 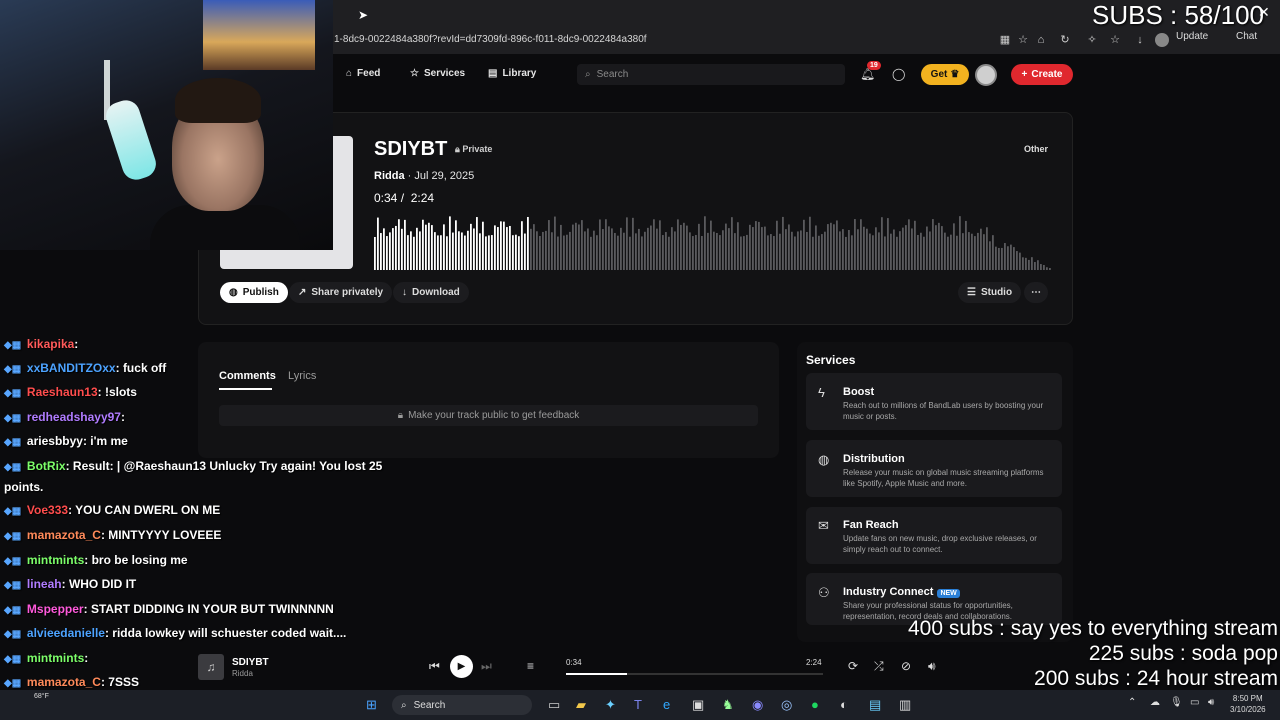 I want to click on search-input: ⌕ Search, so click(x=711, y=74).